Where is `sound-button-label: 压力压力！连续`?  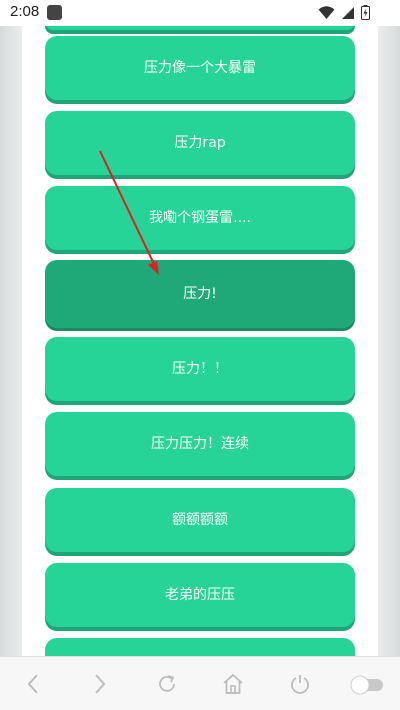
sound-button-label: 压力压力！连续 is located at coordinates (200, 444).